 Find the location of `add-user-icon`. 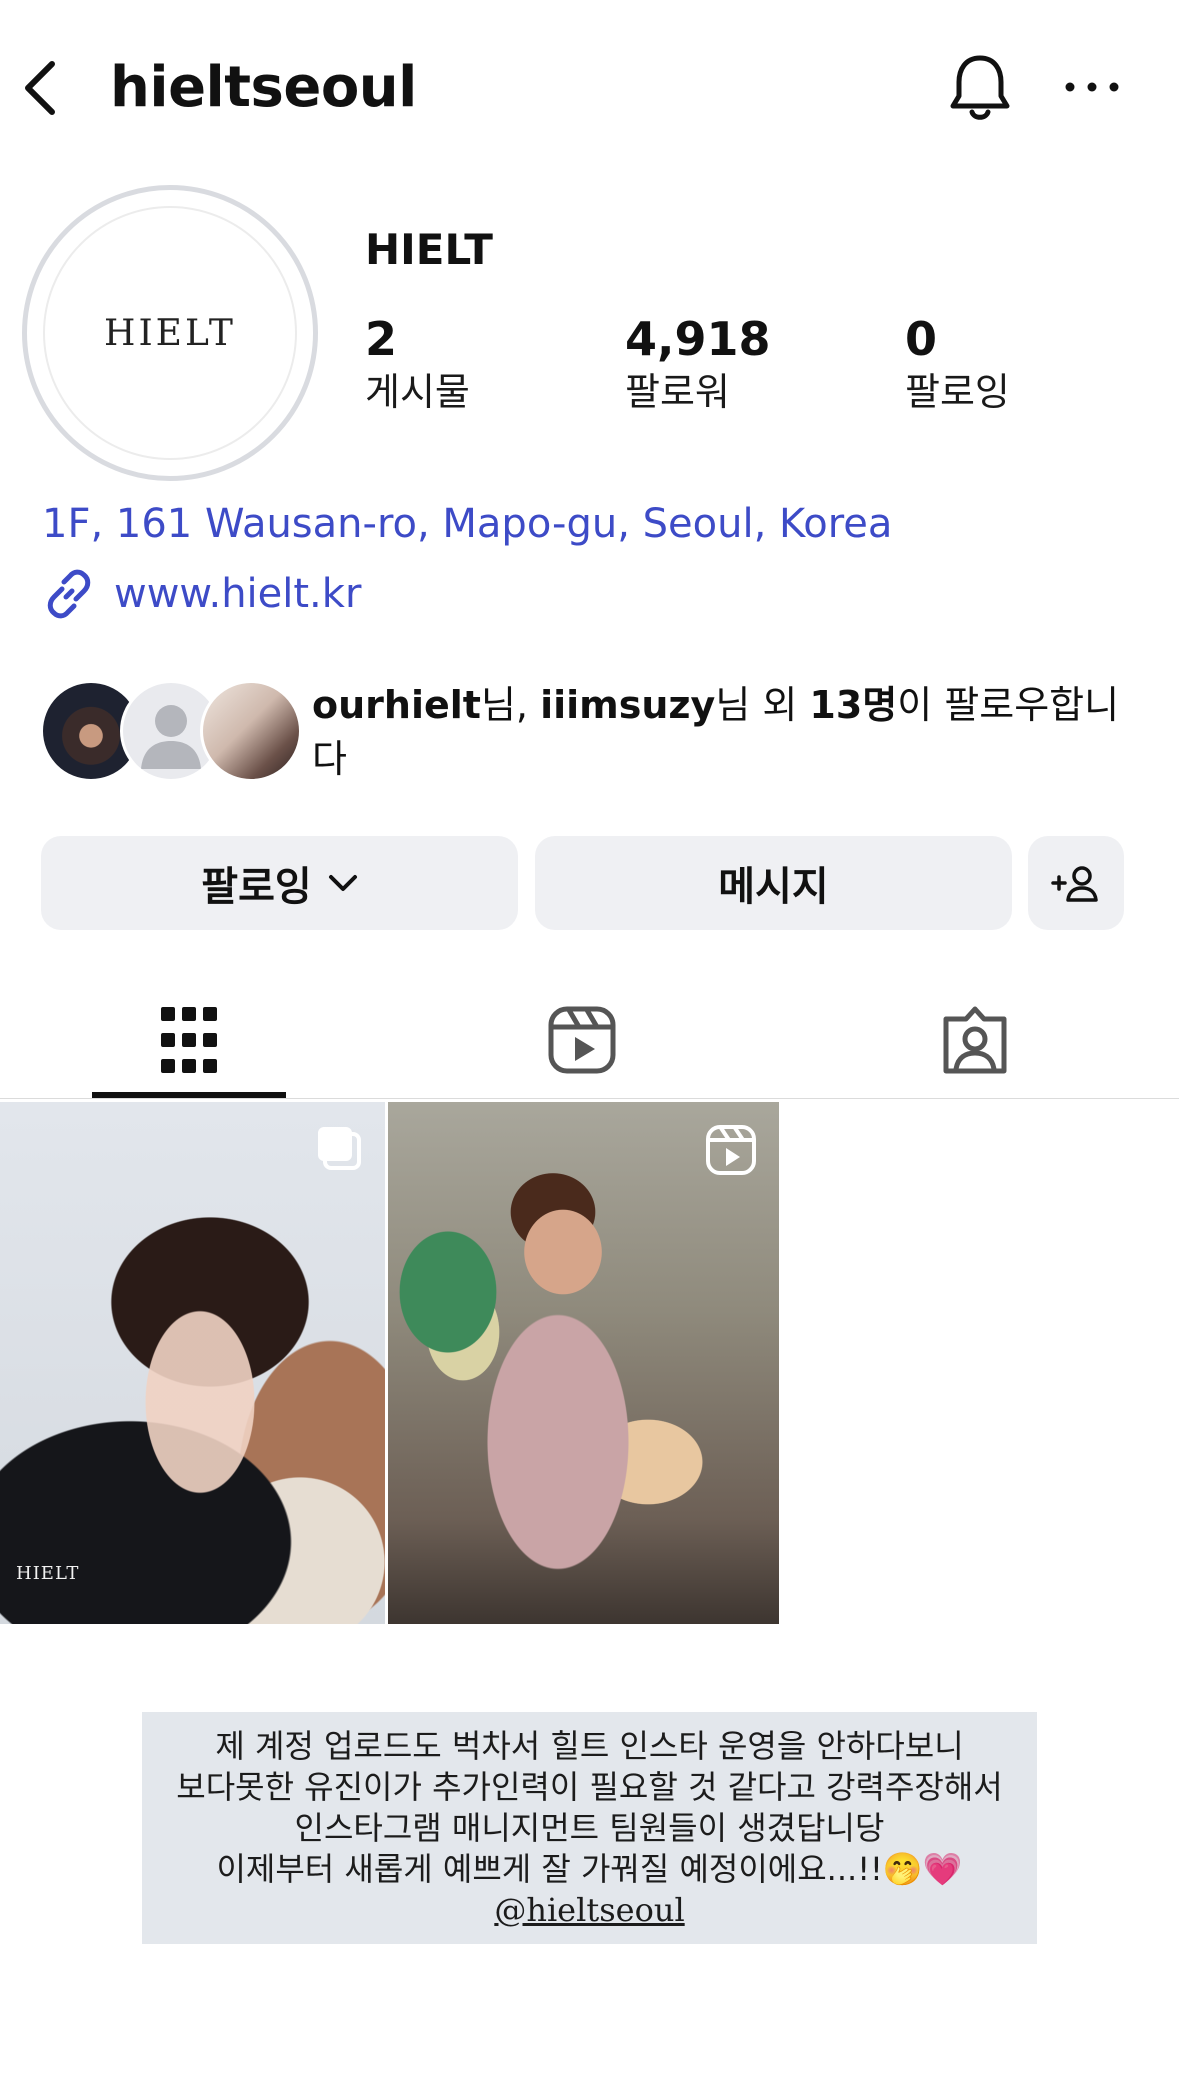

add-user-icon is located at coordinates (1074, 884).